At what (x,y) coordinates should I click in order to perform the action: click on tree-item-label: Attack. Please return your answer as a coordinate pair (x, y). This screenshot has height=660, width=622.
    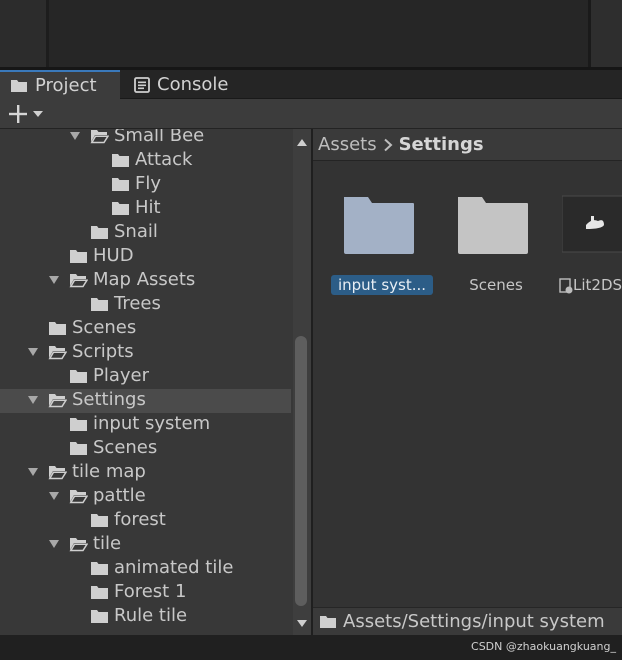
    Looking at the image, I should click on (164, 159).